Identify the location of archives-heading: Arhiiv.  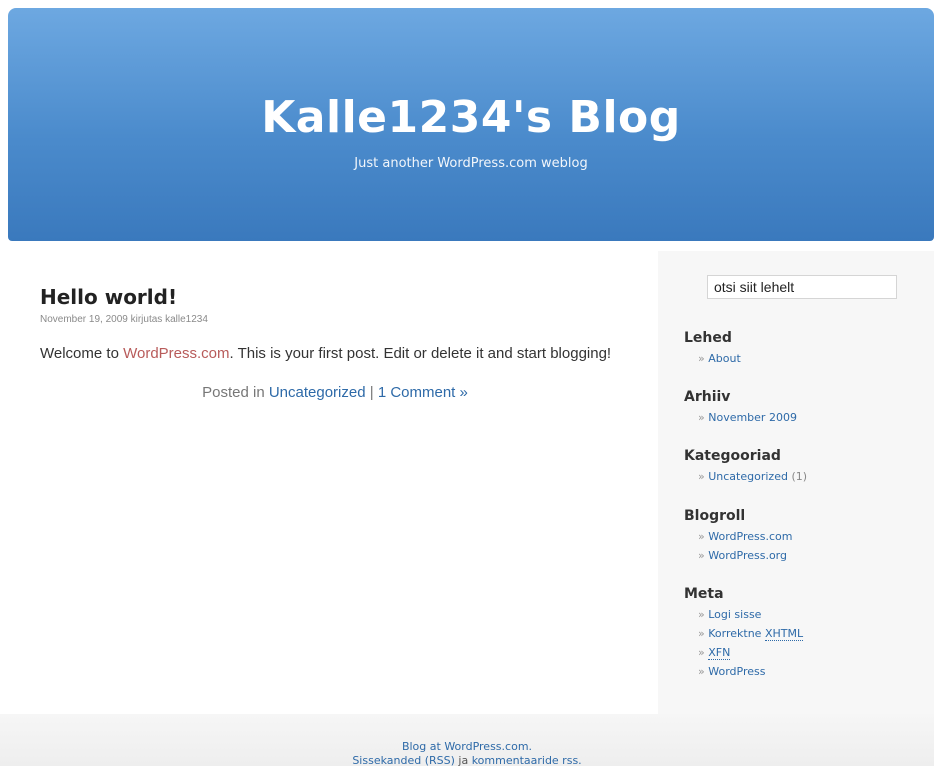
(707, 397).